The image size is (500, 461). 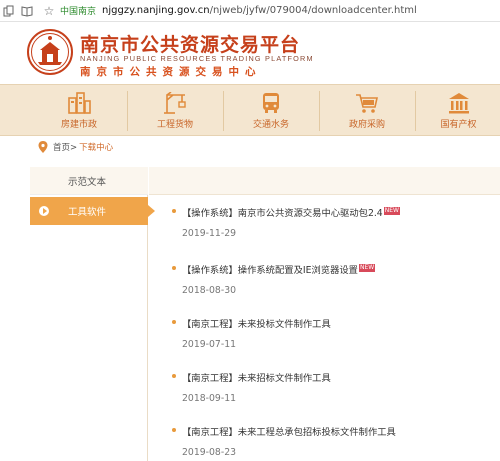 I want to click on bank-icon, so click(x=458, y=103).